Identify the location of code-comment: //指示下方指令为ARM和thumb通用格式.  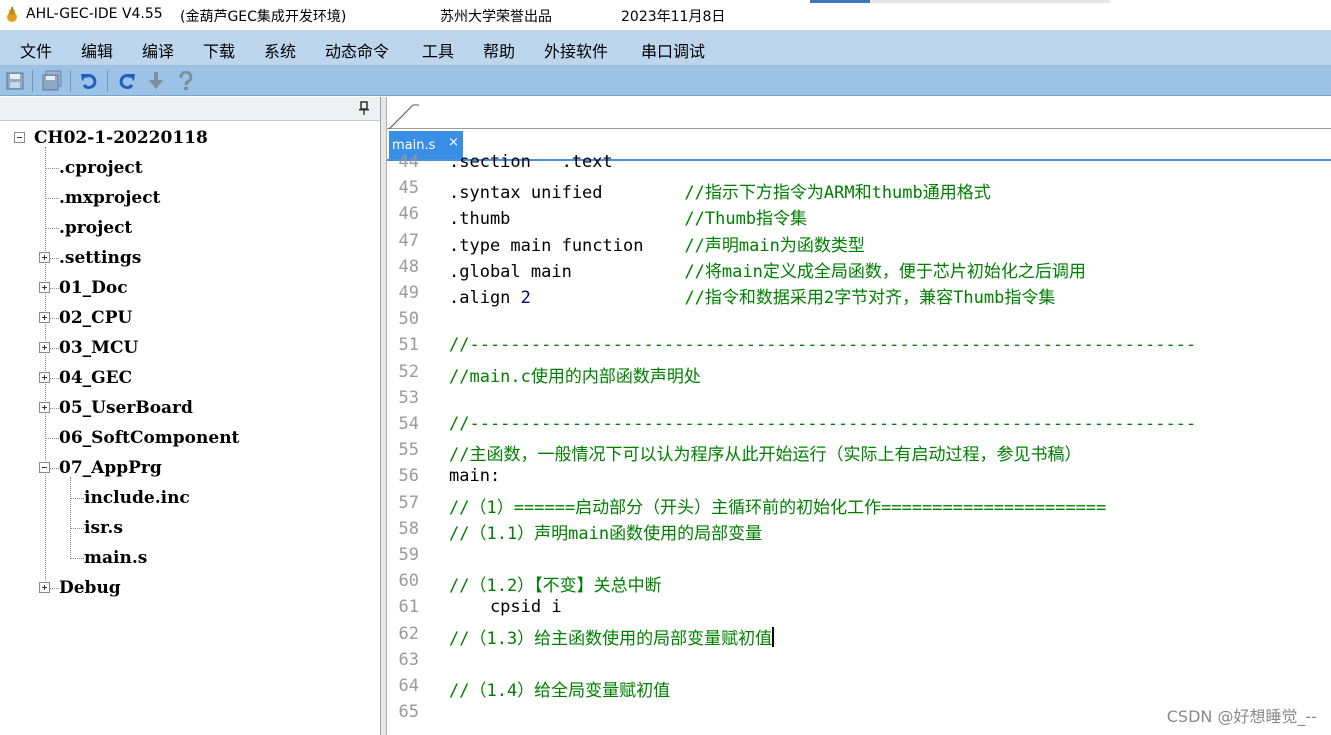
(837, 193).